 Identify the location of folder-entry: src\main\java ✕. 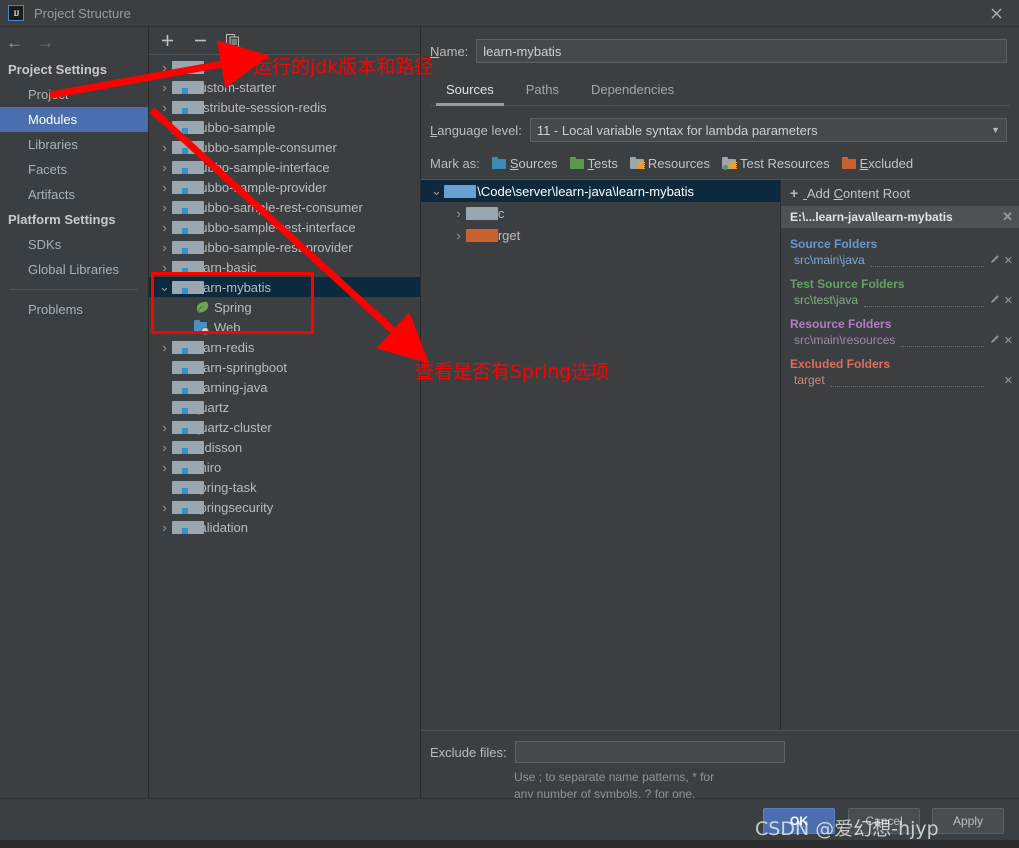
(900, 260).